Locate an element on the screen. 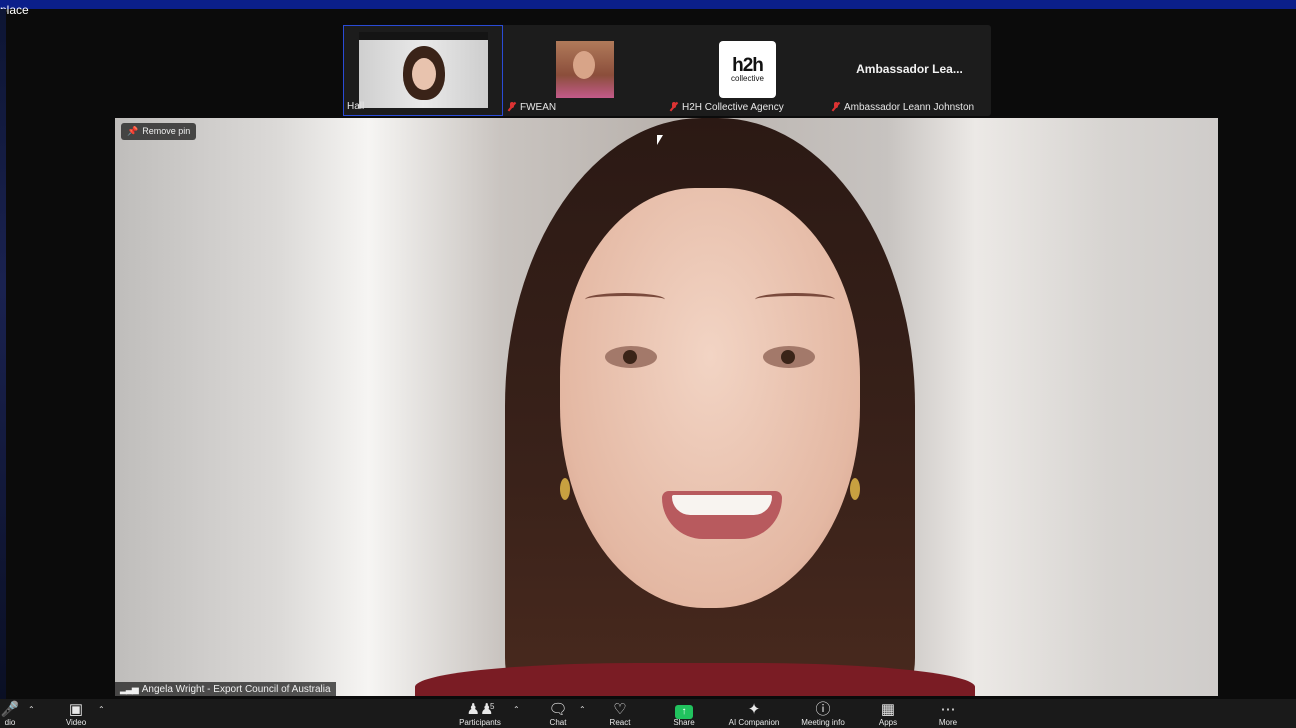 The width and height of the screenshot is (1296, 728). participant-face is located at coordinates (424, 73).